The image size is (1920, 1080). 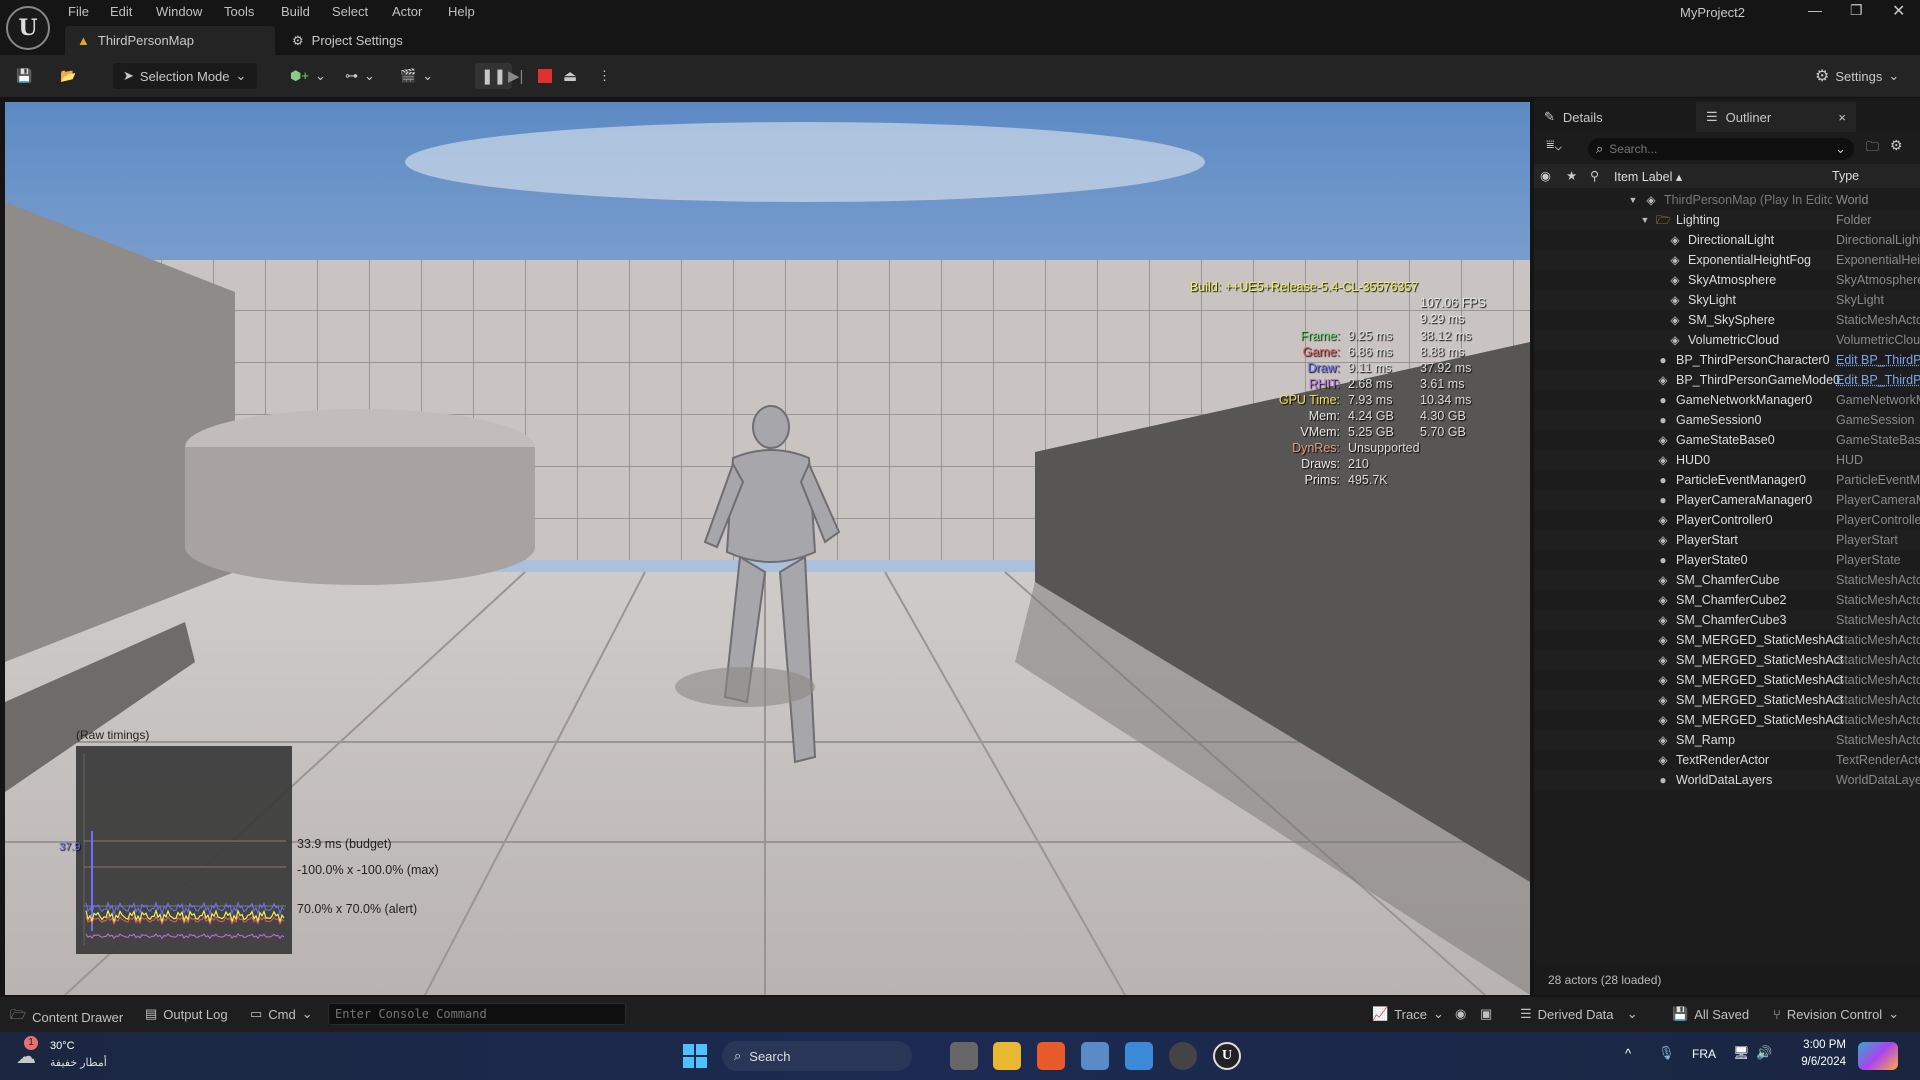 What do you see at coordinates (1710, 1014) in the screenshot?
I see `all-saved-button: 💾 All Saved` at bounding box center [1710, 1014].